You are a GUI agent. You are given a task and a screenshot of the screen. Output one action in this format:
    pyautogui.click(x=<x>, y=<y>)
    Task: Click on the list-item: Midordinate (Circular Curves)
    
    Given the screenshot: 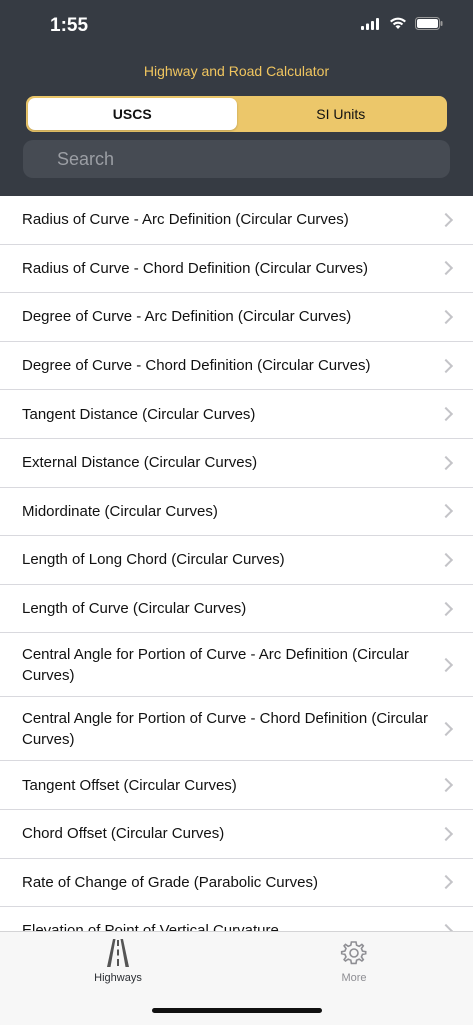 What is the action you would take?
    pyautogui.click(x=236, y=512)
    